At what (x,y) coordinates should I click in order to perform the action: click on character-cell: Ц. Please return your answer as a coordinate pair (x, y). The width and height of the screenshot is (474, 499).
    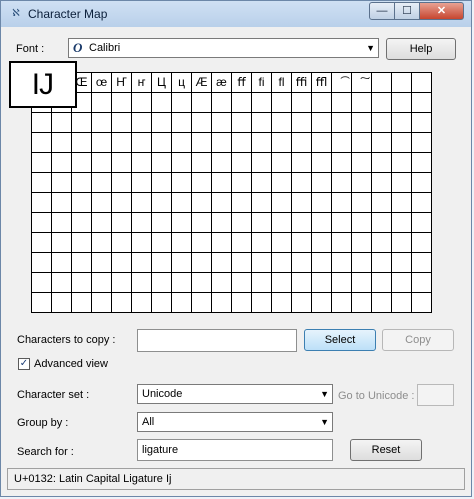
    Looking at the image, I should click on (162, 83).